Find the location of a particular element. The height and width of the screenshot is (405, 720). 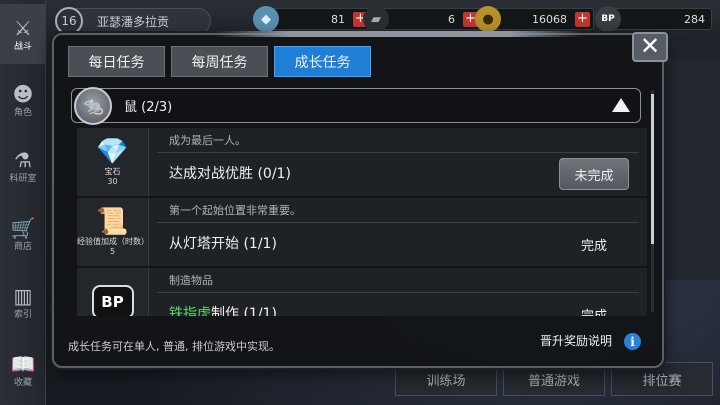

close-icon: ✕ is located at coordinates (650, 46).